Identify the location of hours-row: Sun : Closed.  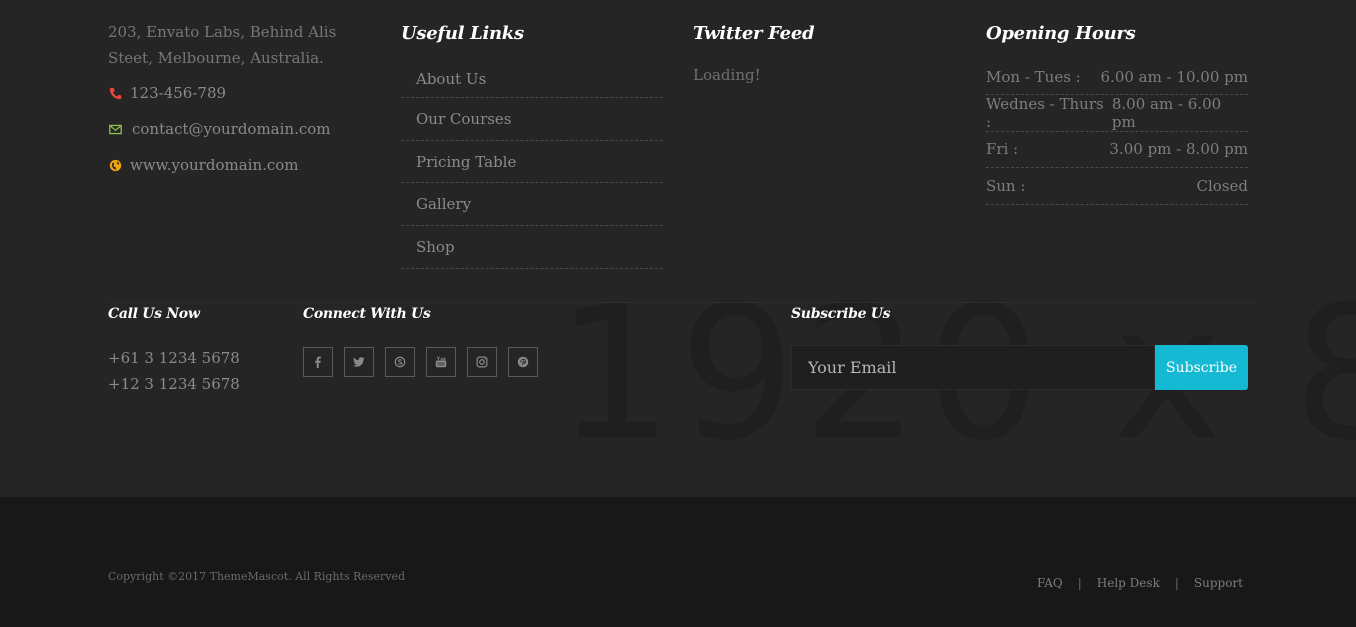
(1117, 186).